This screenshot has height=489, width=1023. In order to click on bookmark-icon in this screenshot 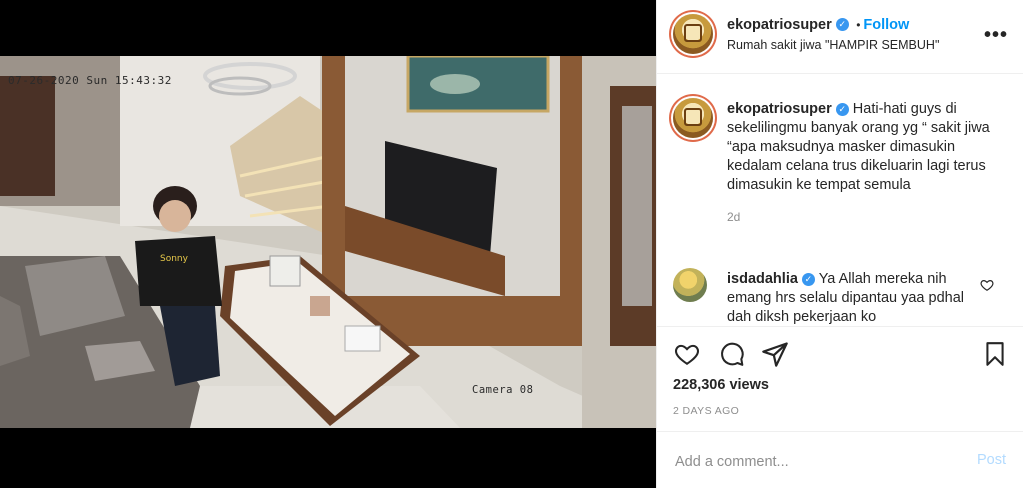, I will do `click(995, 354)`.